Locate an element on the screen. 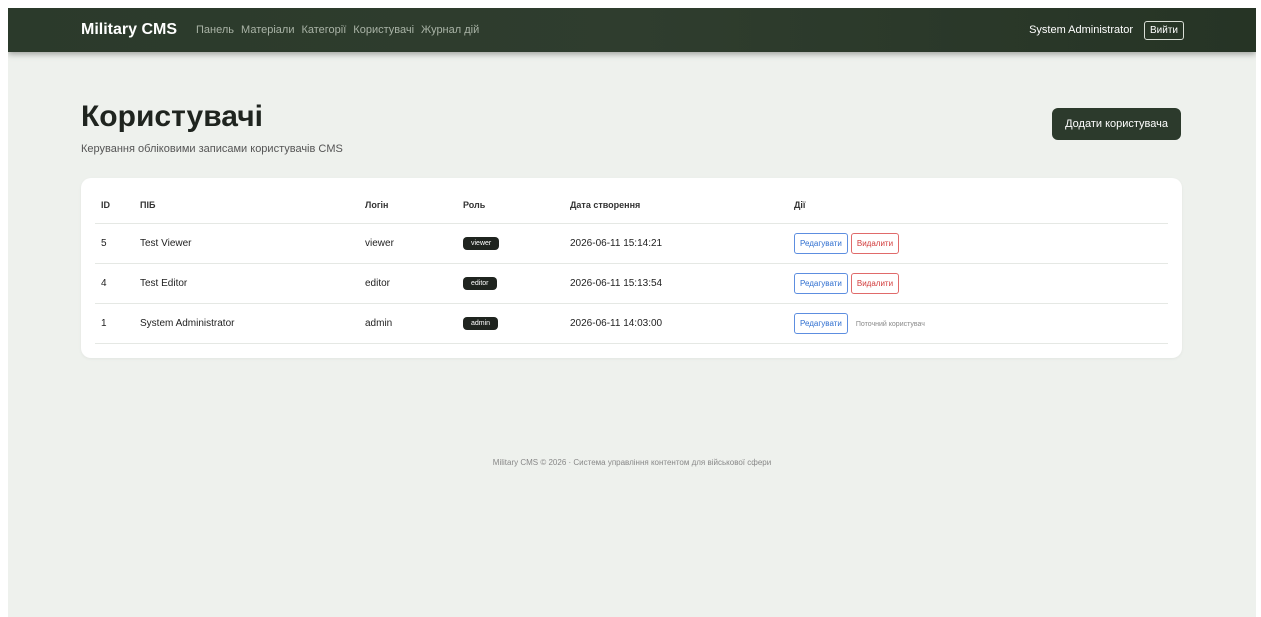  cell-created: 2026-06-11 15:13:54 is located at coordinates (682, 283).